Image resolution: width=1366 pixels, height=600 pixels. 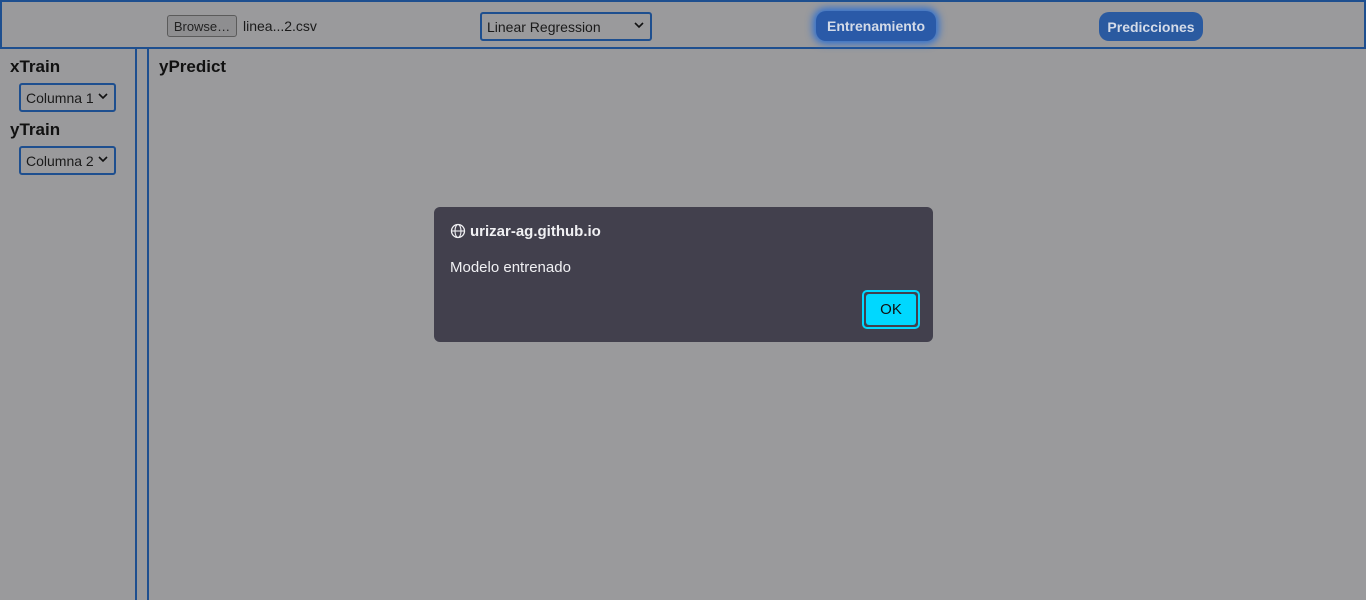 I want to click on xtrain-label: xTrain, so click(x=35, y=66).